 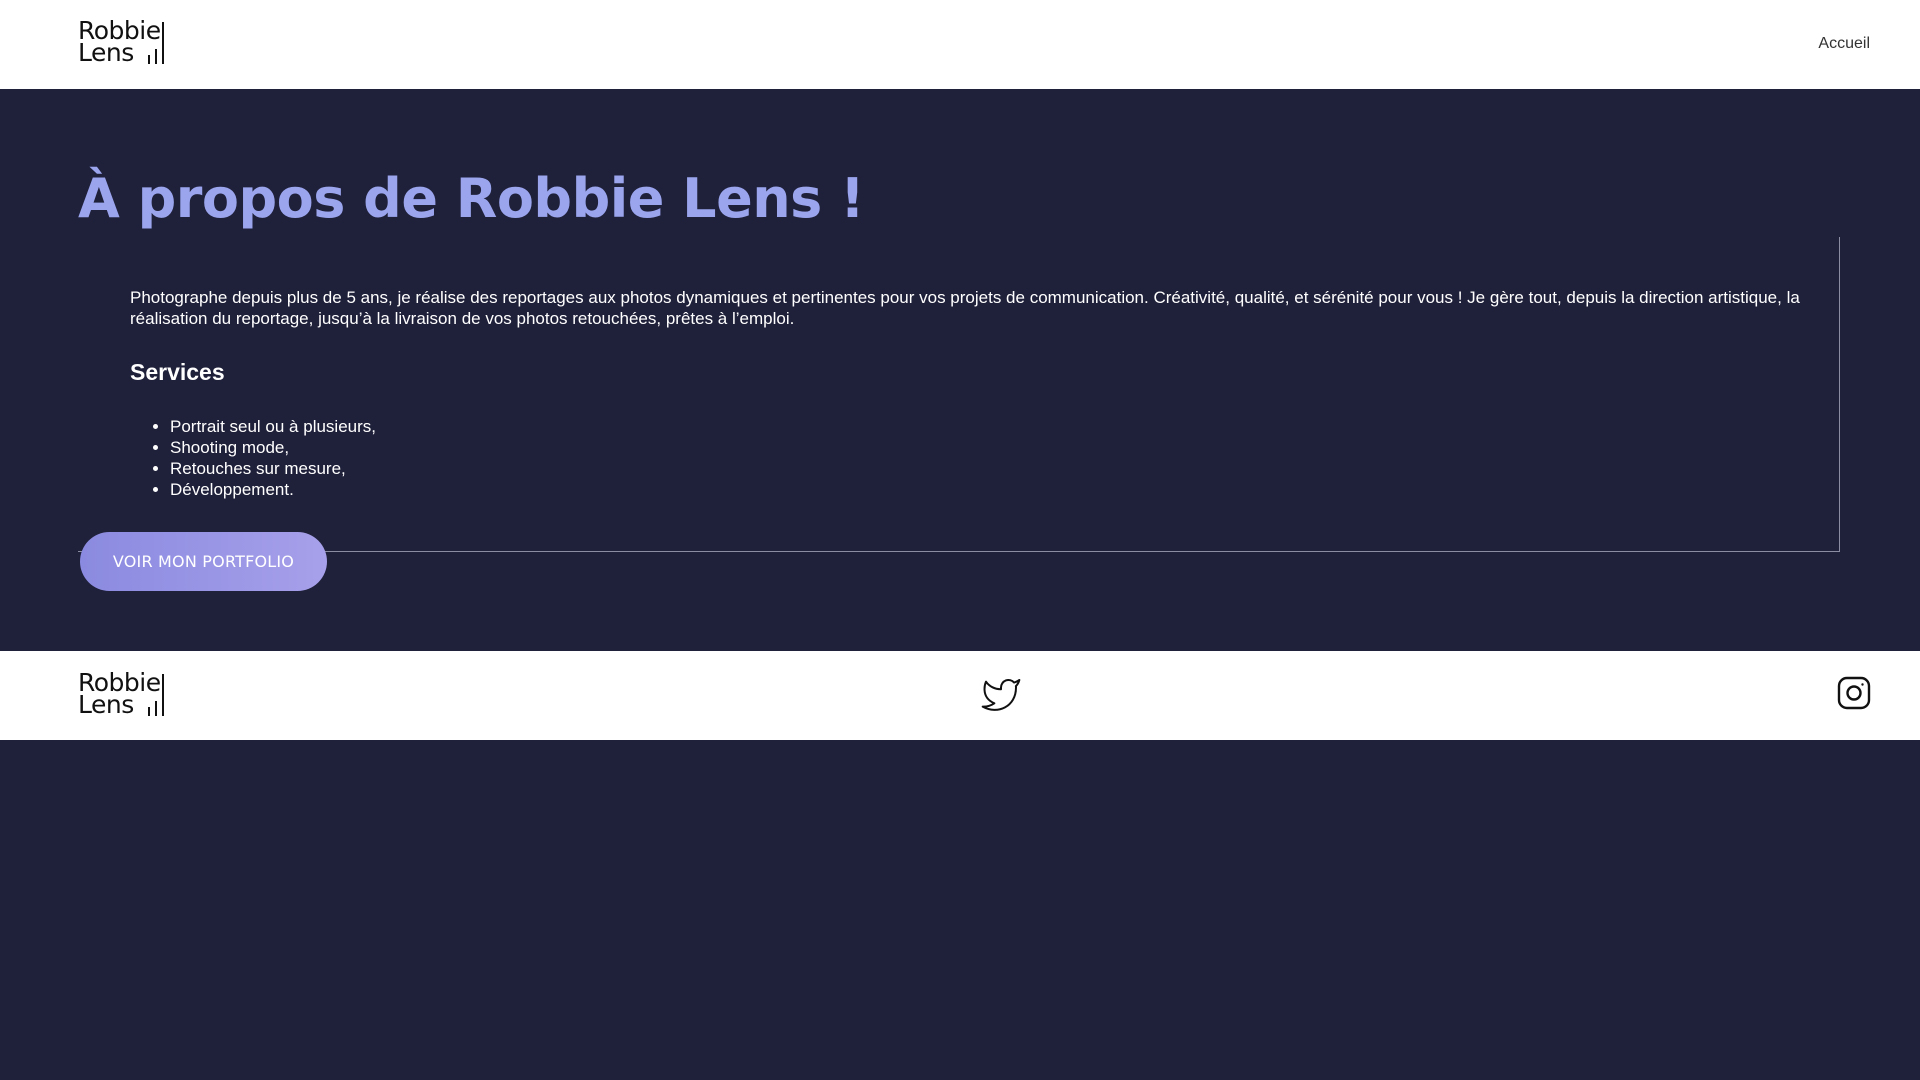 I want to click on instagram-link, so click(x=1854, y=693).